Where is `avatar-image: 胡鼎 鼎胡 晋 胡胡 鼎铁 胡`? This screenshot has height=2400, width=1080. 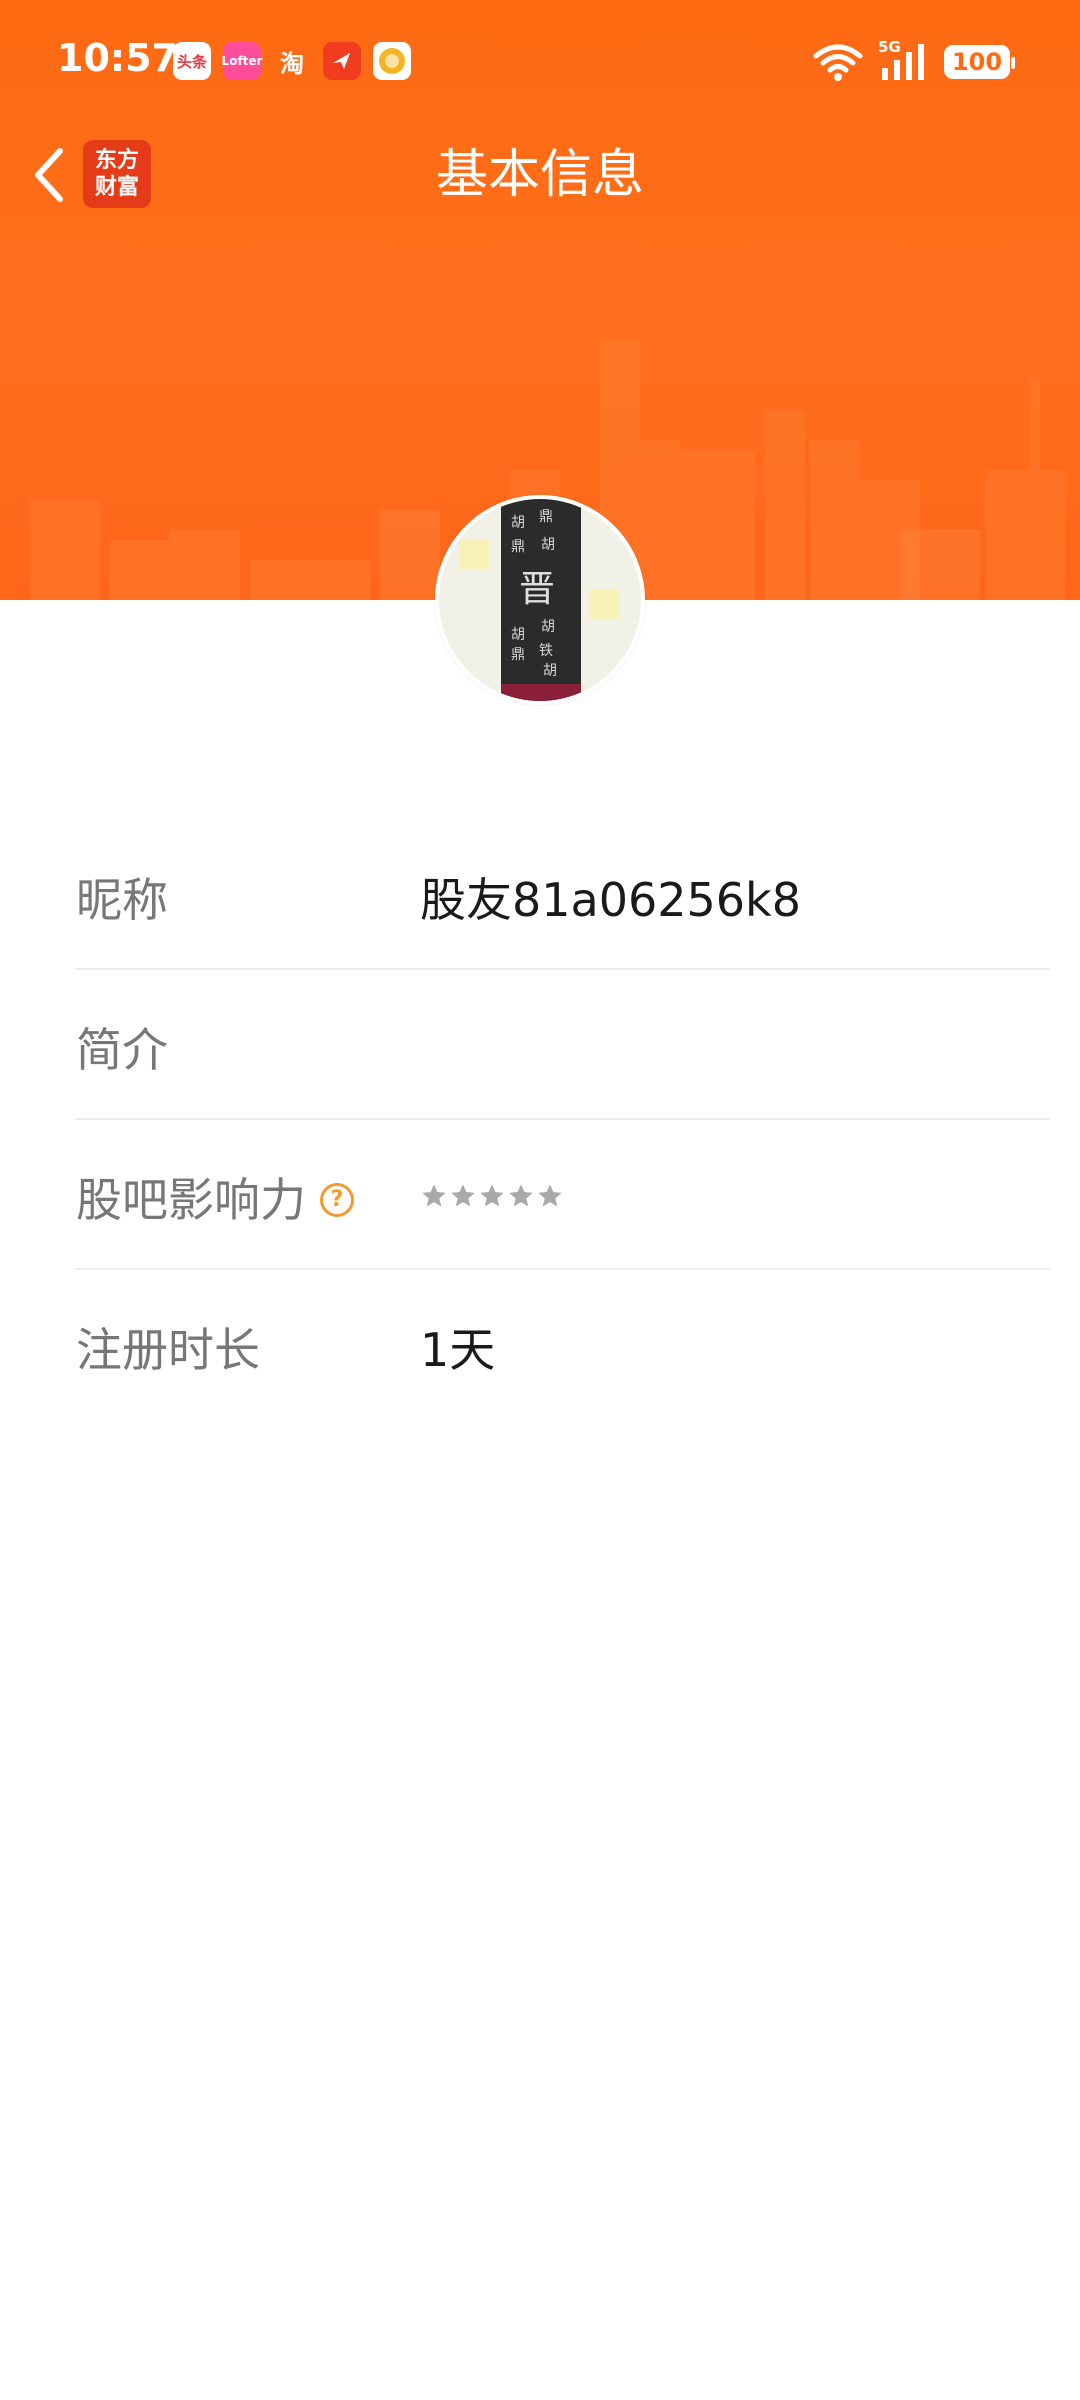 avatar-image: 胡鼎 鼎胡 晋 胡胡 鼎铁 胡 is located at coordinates (540, 600).